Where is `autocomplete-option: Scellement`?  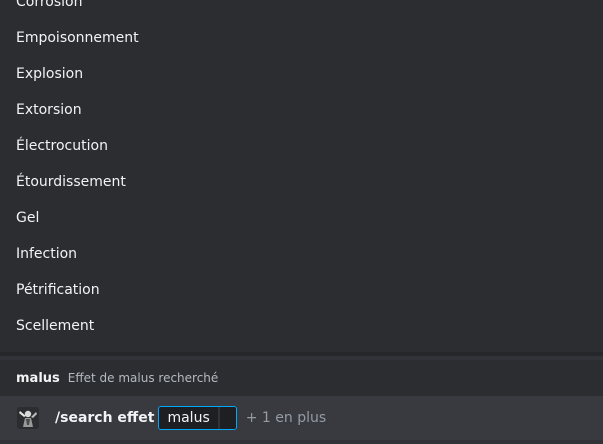
autocomplete-option: Scellement is located at coordinates (301, 326).